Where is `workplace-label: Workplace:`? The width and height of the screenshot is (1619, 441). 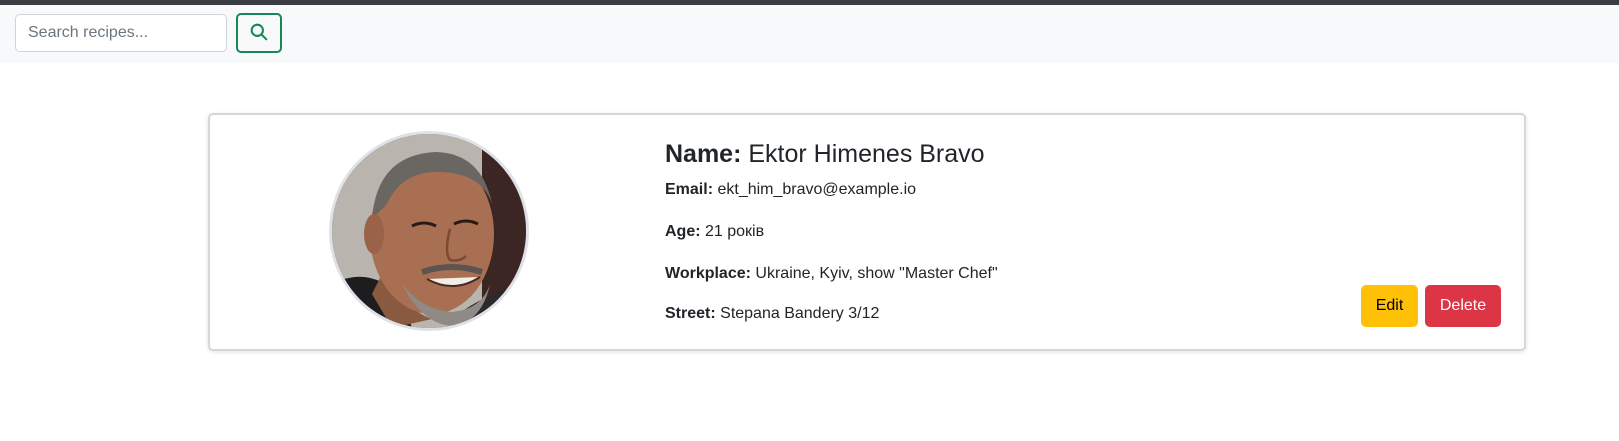 workplace-label: Workplace: is located at coordinates (708, 273).